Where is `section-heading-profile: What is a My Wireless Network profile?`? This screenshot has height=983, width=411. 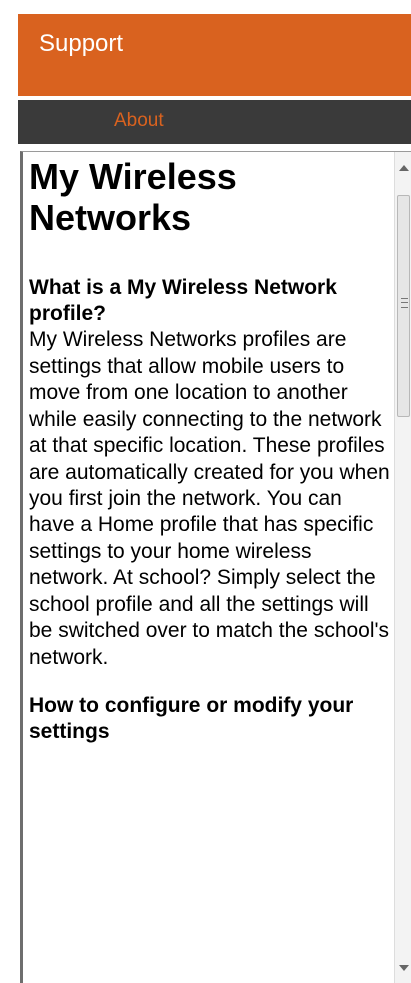 section-heading-profile: What is a My Wireless Network profile? is located at coordinates (183, 300).